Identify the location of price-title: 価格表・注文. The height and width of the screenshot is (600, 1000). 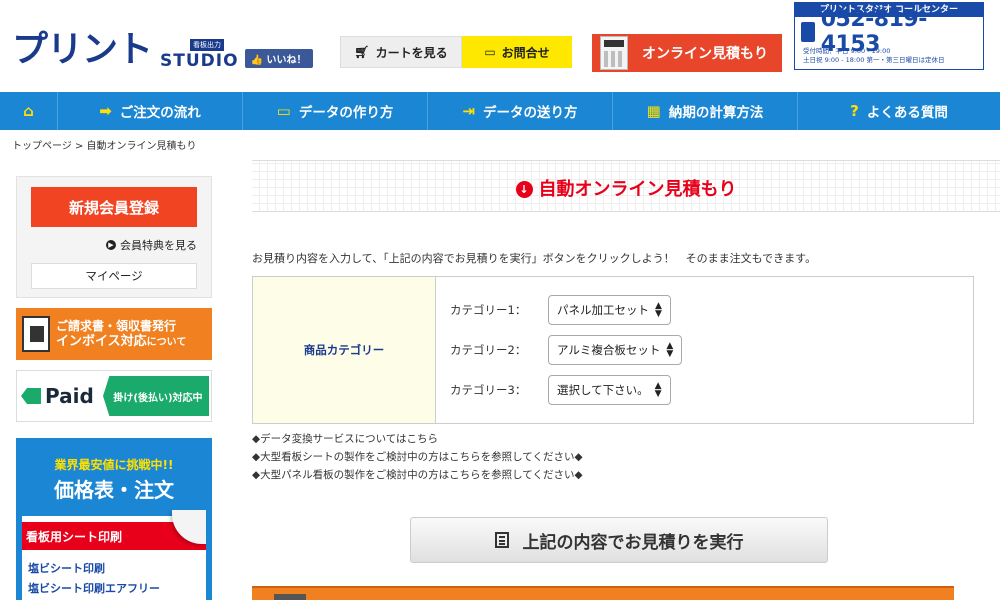
(114, 490).